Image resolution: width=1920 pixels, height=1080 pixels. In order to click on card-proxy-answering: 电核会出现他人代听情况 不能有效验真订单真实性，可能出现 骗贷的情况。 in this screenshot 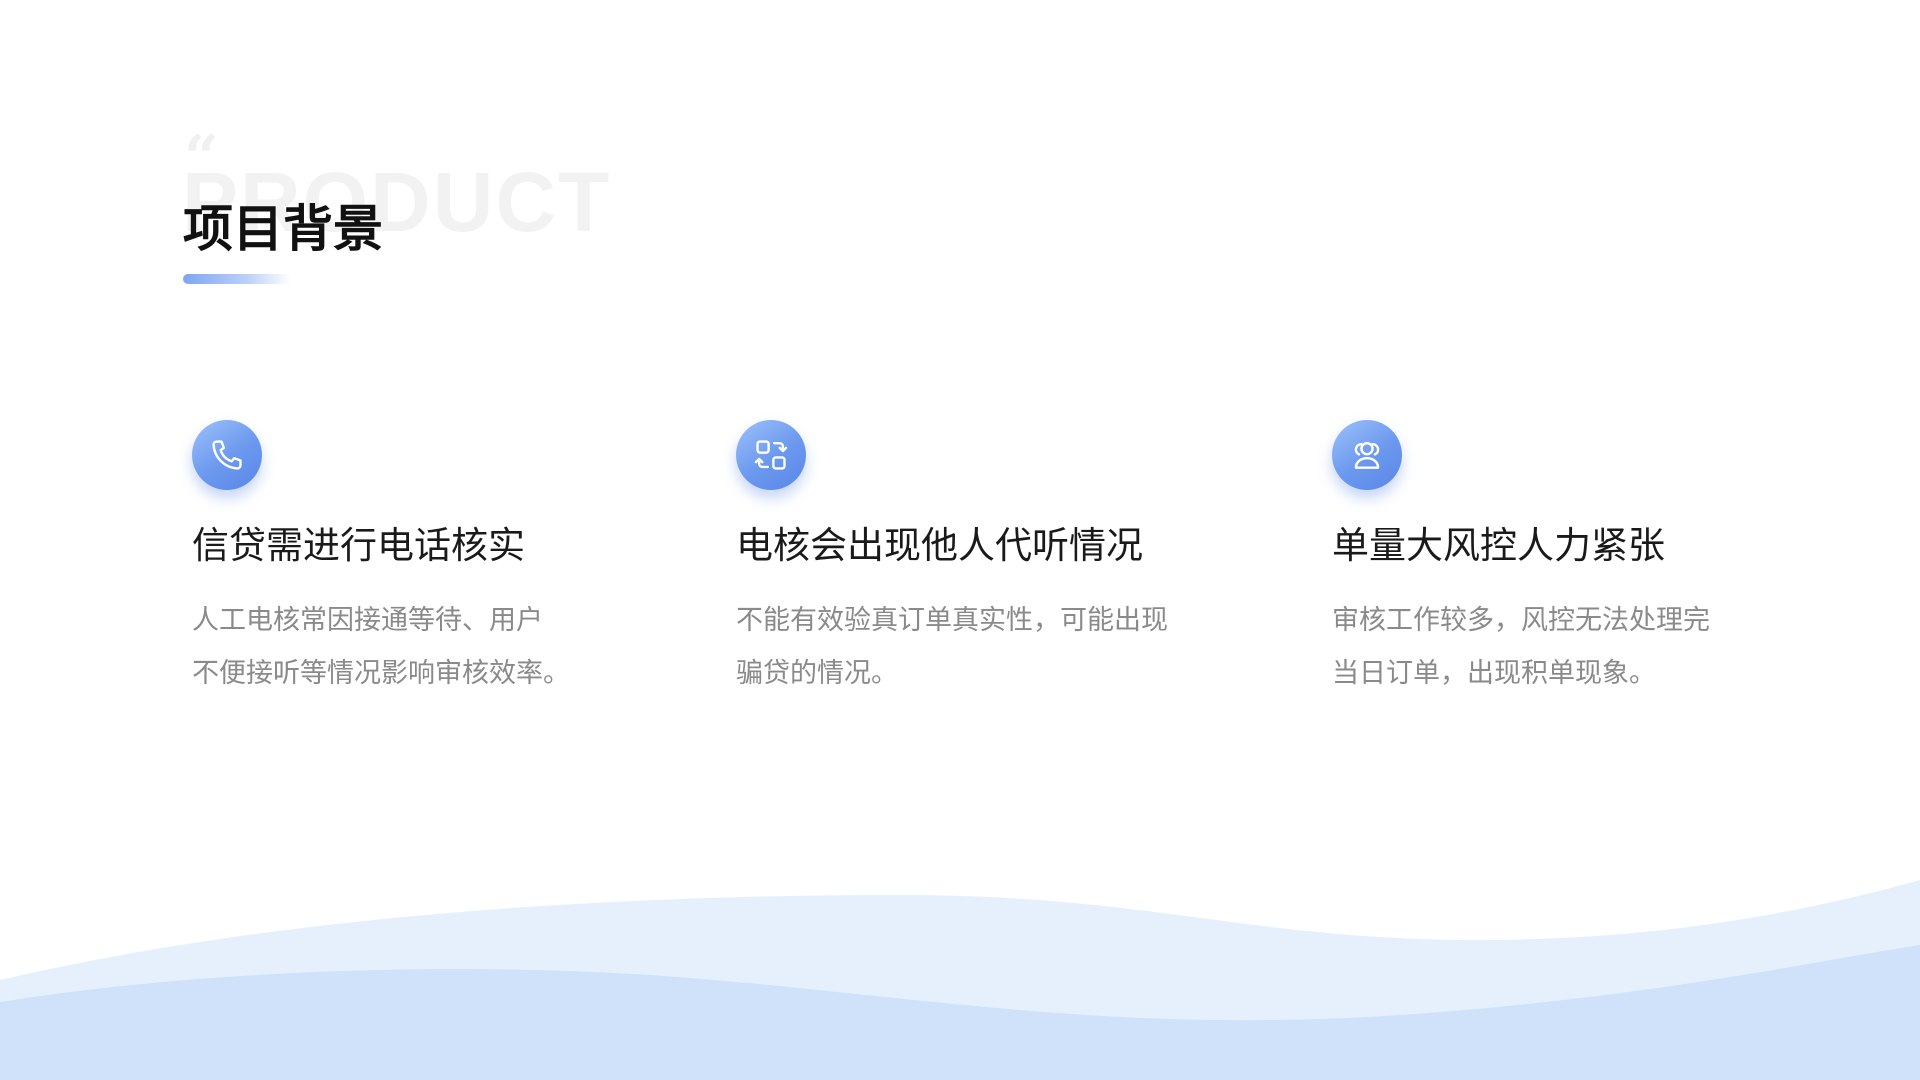, I will do `click(976, 560)`.